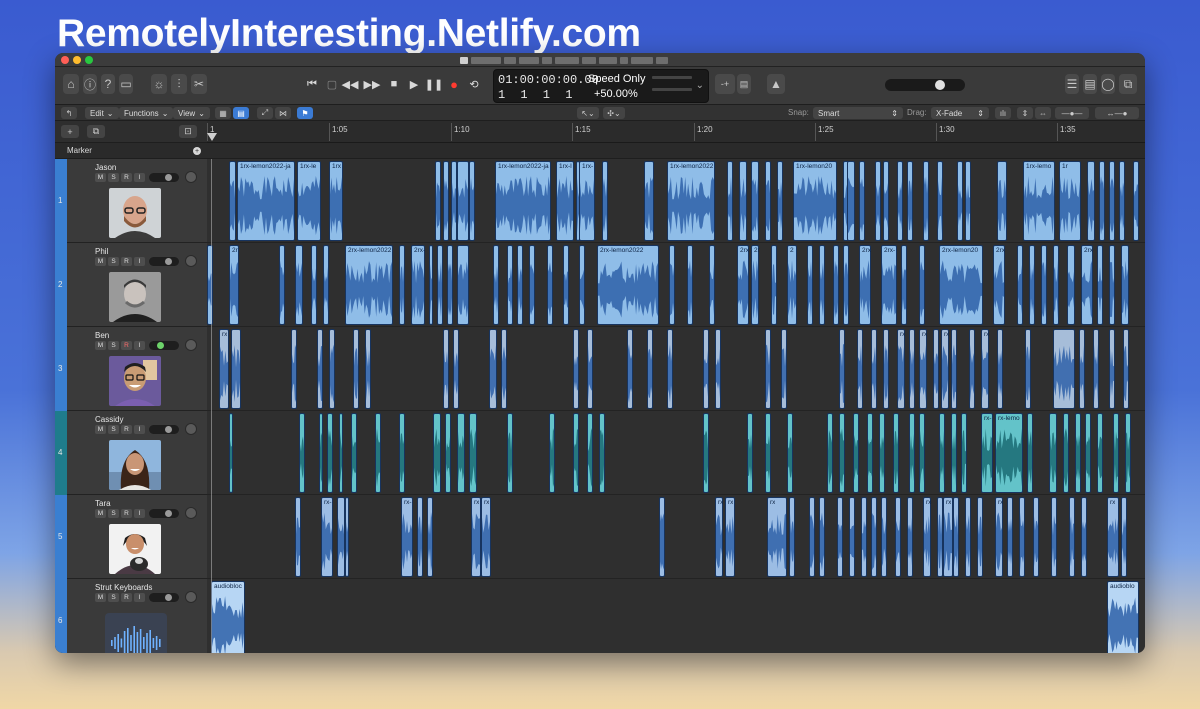 The height and width of the screenshot is (709, 1200). What do you see at coordinates (126, 84) in the screenshot?
I see `toolbar-toggle-icon: ▭` at bounding box center [126, 84].